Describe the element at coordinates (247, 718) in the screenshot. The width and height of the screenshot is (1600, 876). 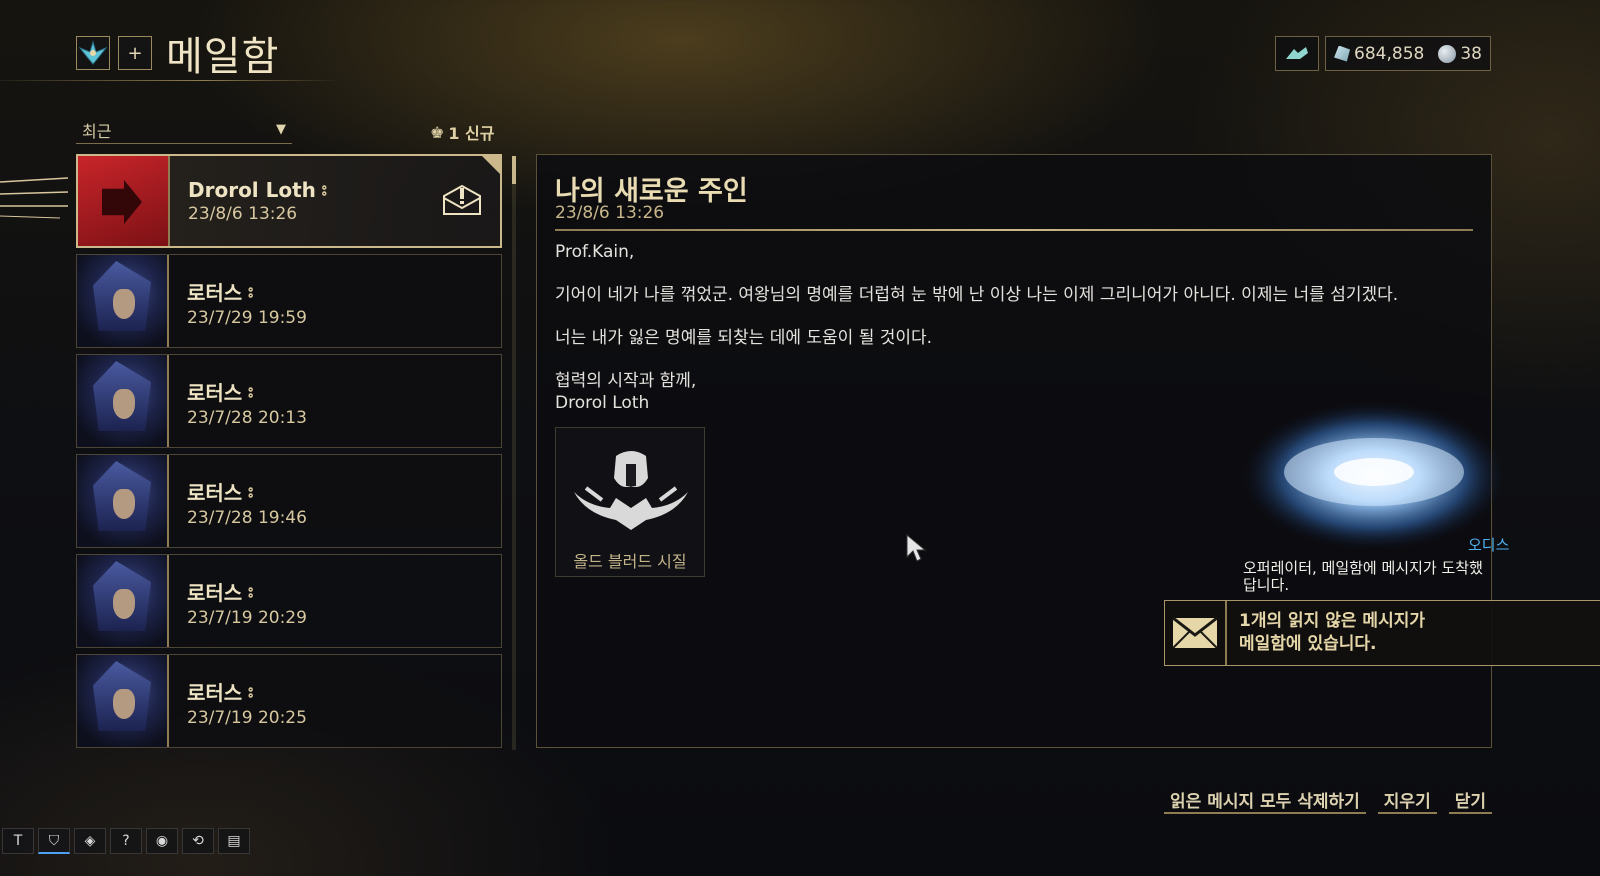
I see `mail-date: 23/7/19 20:25` at that location.